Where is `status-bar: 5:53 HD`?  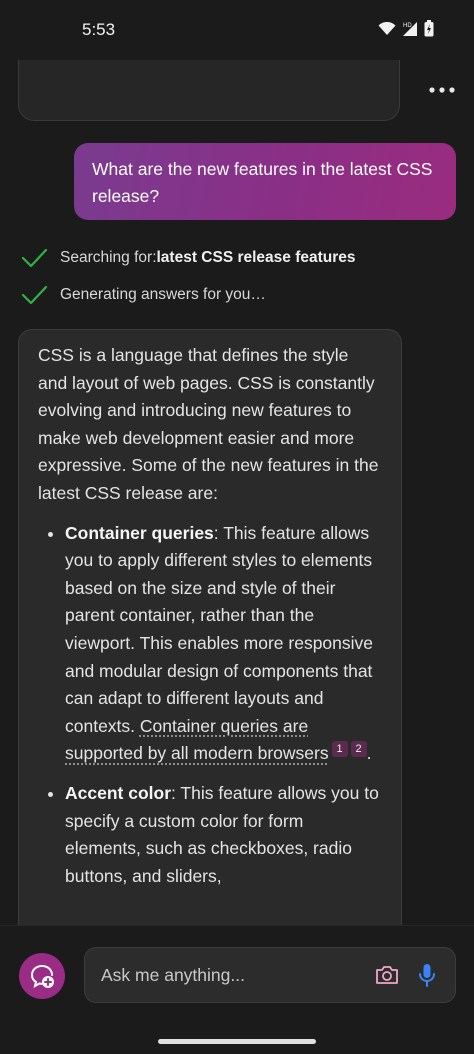 status-bar: 5:53 HD is located at coordinates (237, 30).